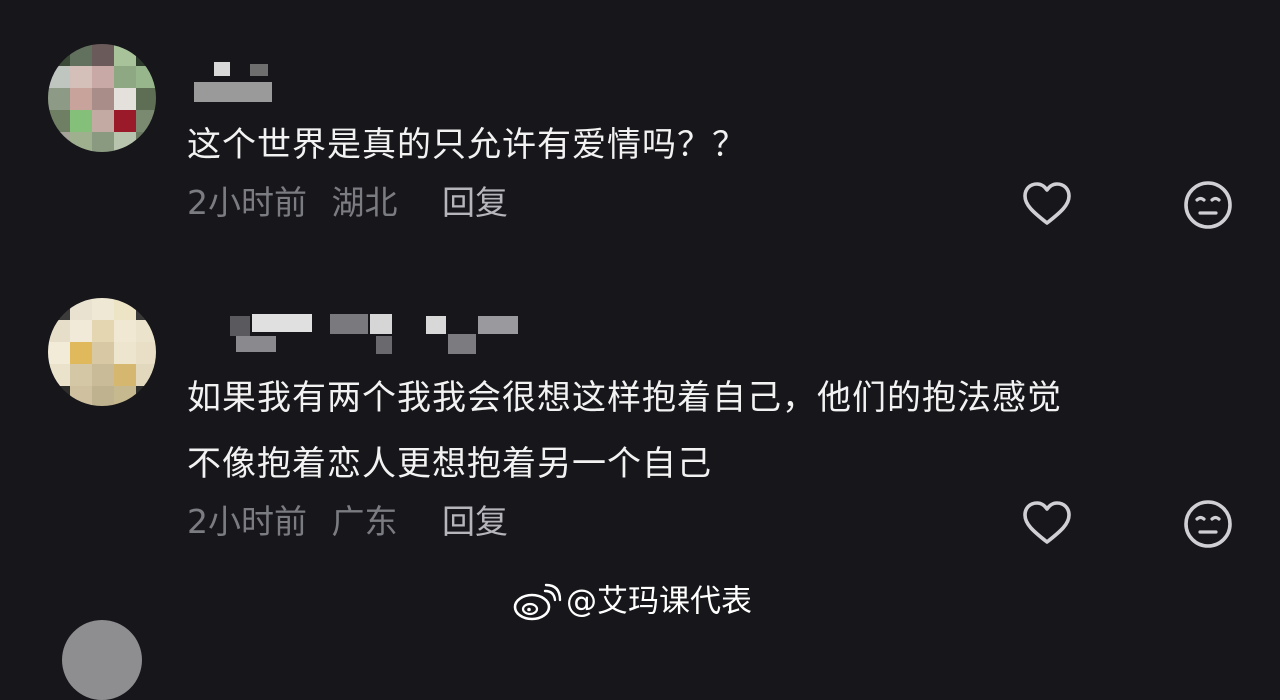  What do you see at coordinates (449, 464) in the screenshot?
I see `comment-text-line: 不像抱着恋人更想抱着另一个自己` at bounding box center [449, 464].